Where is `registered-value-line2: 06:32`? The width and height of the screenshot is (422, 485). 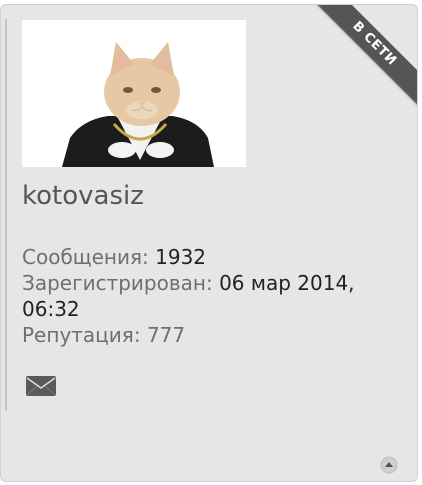
registered-value-line2: 06:32 is located at coordinates (51, 309).